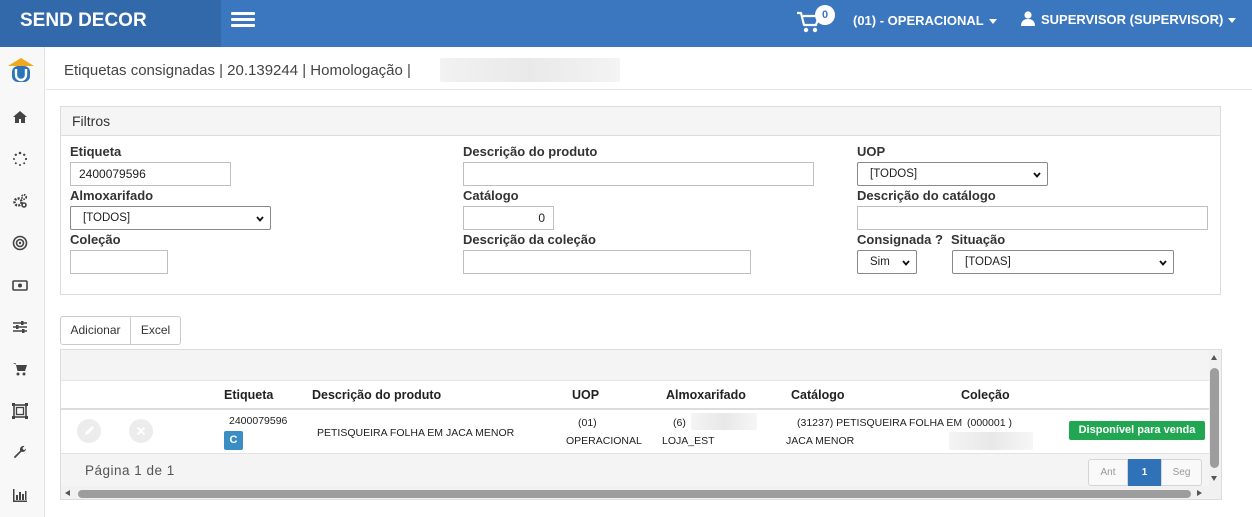 The image size is (1252, 517). I want to click on wrench-icon, so click(21, 454).